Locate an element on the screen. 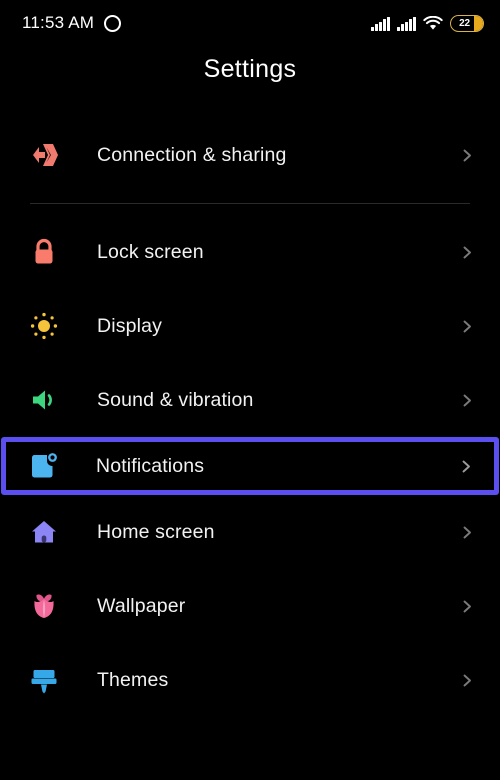  paint-brush-icon is located at coordinates (44, 680).